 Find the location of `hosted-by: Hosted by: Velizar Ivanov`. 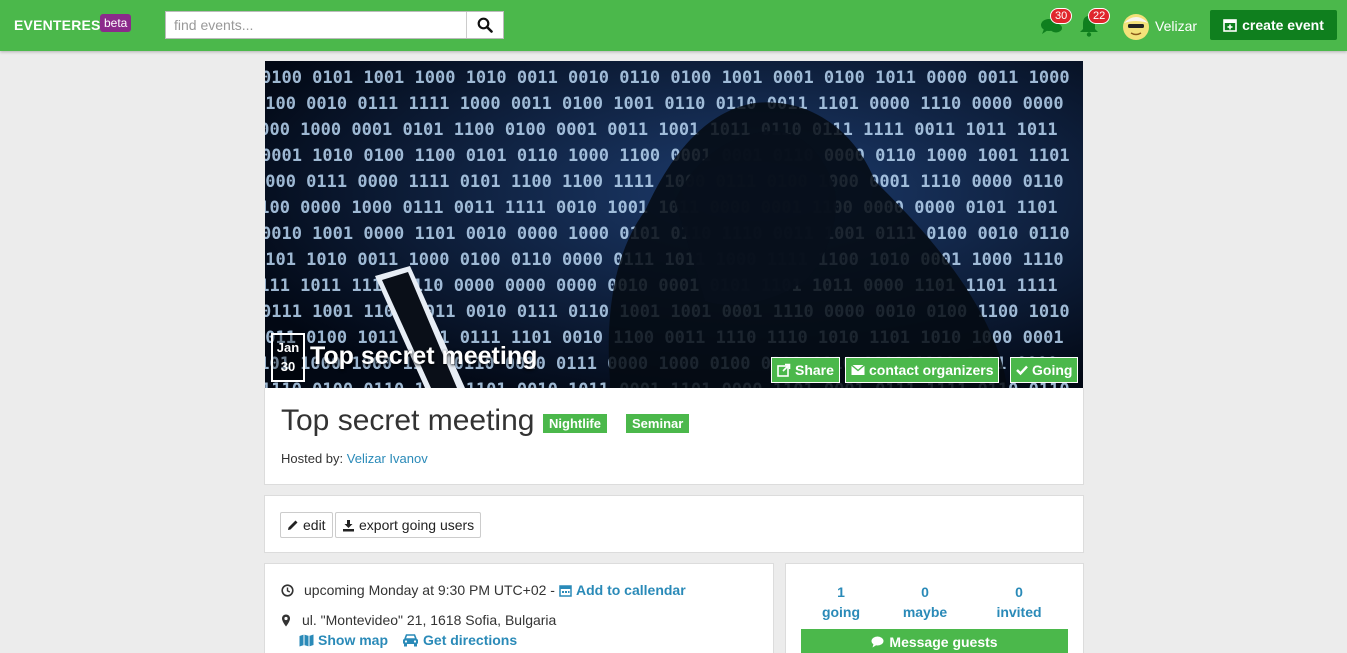

hosted-by: Hosted by: Velizar Ivanov is located at coordinates (354, 458).